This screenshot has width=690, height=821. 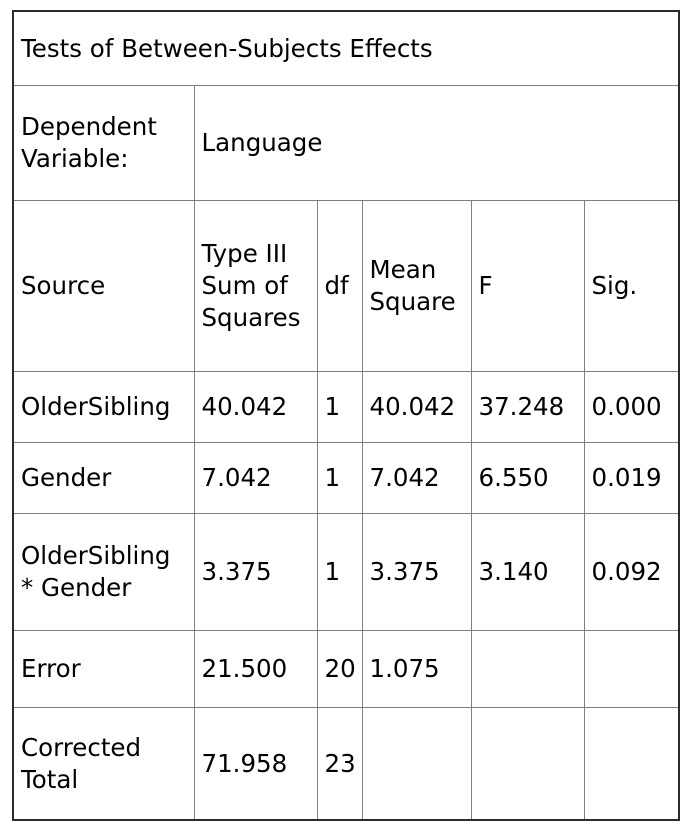 I want to click on row-source-label: OlderSibling * Gender, so click(x=103, y=572).